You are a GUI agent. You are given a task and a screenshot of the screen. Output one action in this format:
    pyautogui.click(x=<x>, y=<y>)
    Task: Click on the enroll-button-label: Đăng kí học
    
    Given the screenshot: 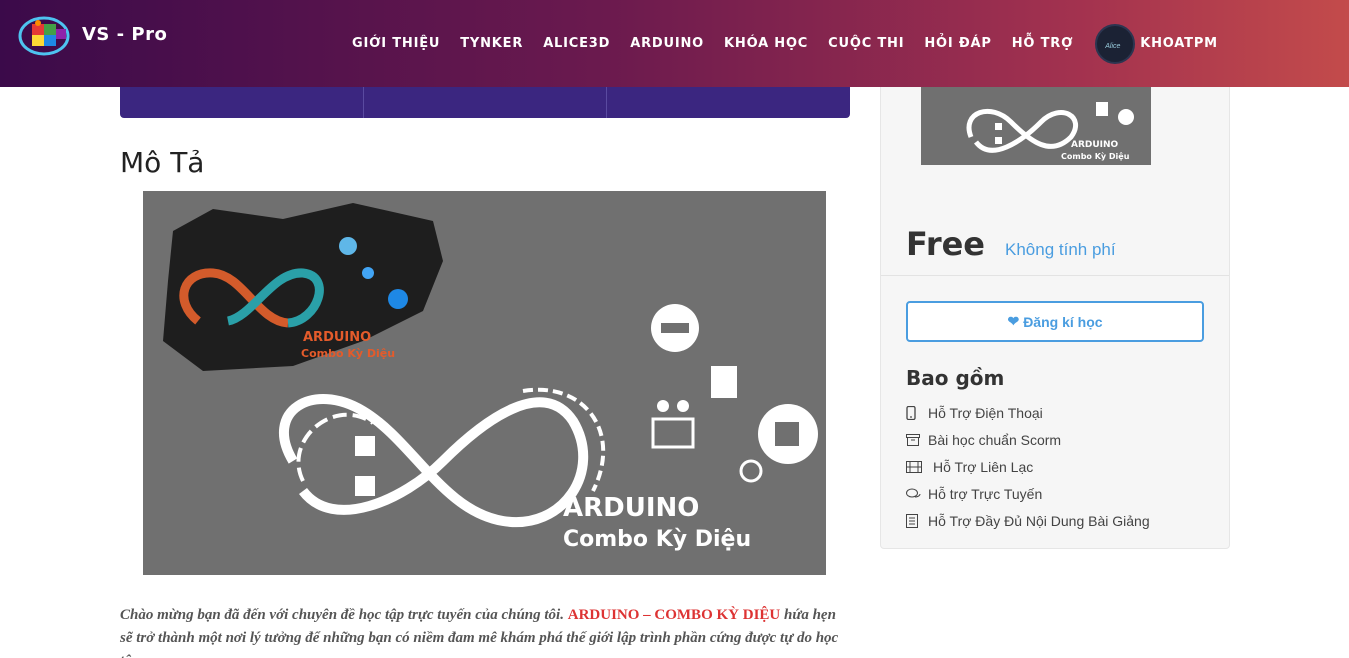 What is the action you would take?
    pyautogui.click(x=1063, y=321)
    